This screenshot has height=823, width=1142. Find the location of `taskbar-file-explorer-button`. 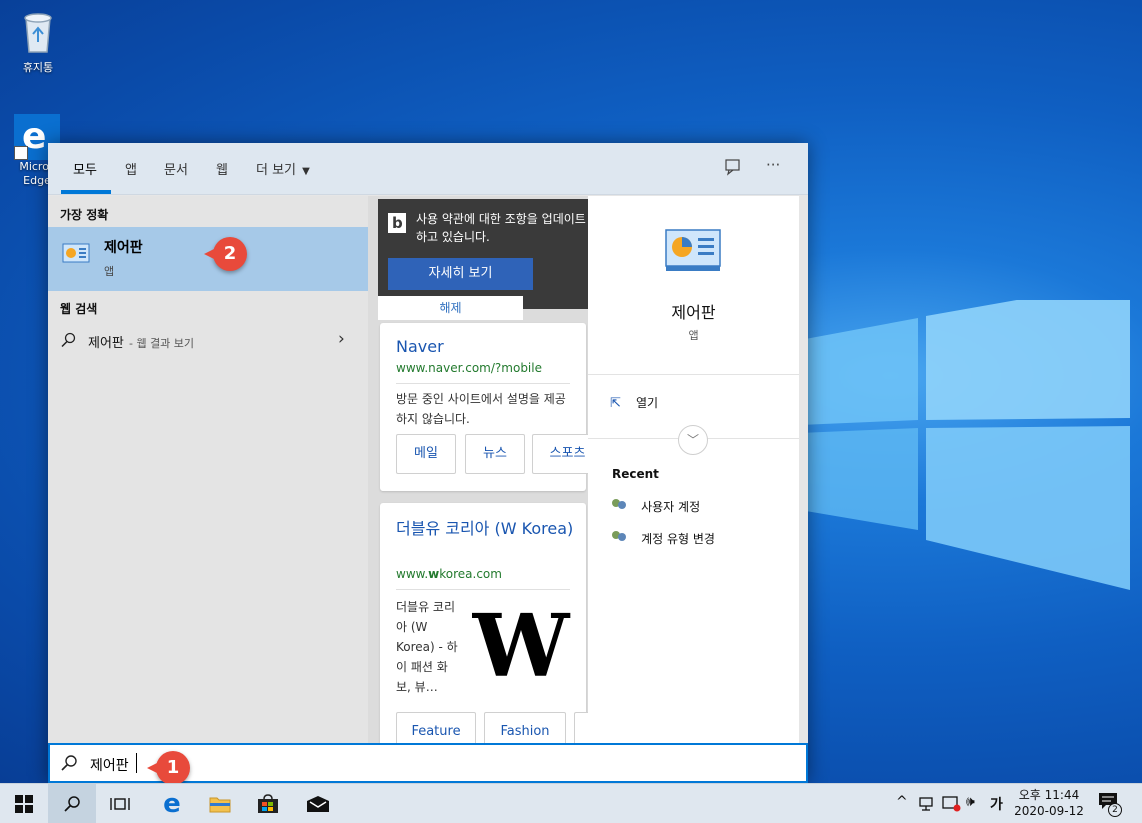

taskbar-file-explorer-button is located at coordinates (220, 803).